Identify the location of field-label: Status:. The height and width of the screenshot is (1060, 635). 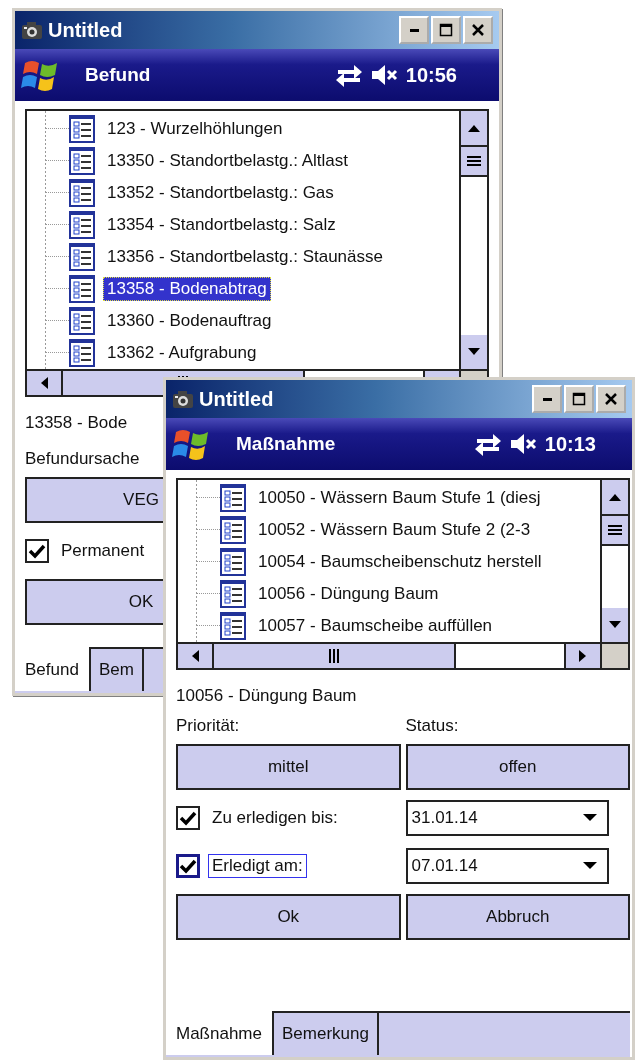
(432, 726).